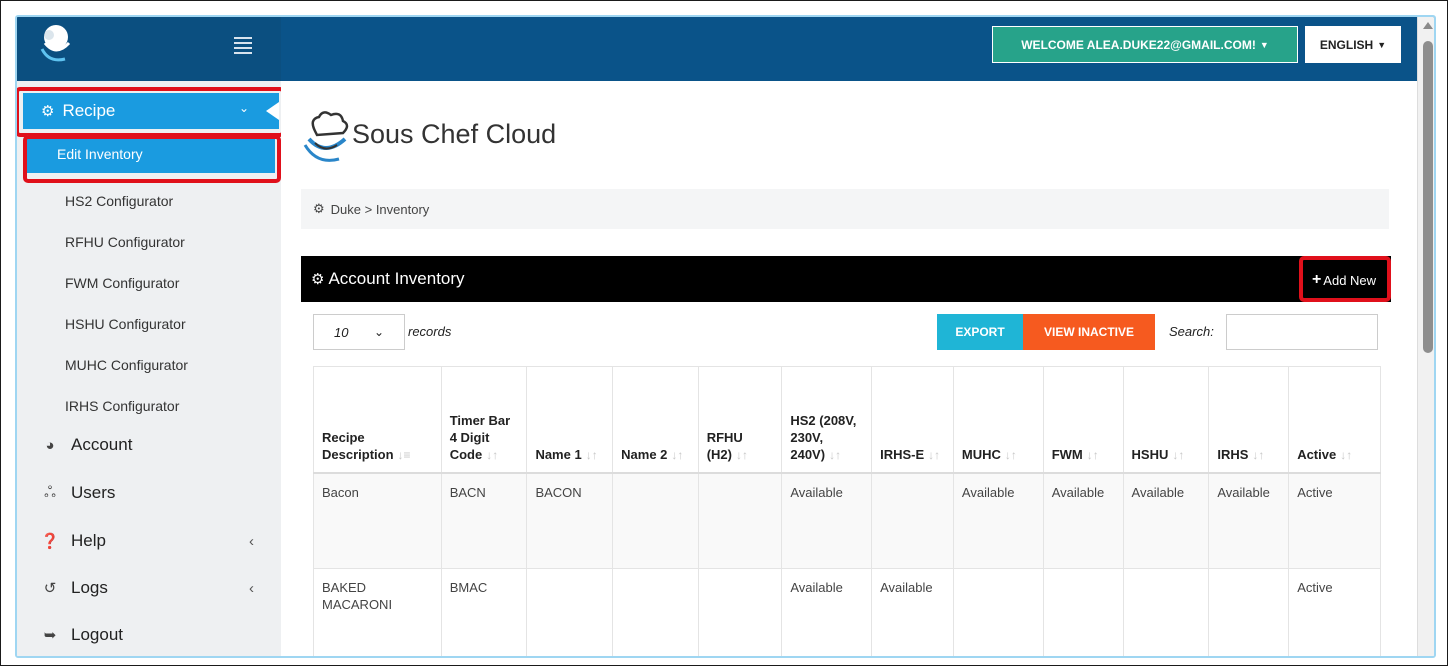 Image resolution: width=1448 pixels, height=666 pixels. Describe the element at coordinates (358, 445) in the screenshot. I see `column-header-label: Recipe Description` at that location.